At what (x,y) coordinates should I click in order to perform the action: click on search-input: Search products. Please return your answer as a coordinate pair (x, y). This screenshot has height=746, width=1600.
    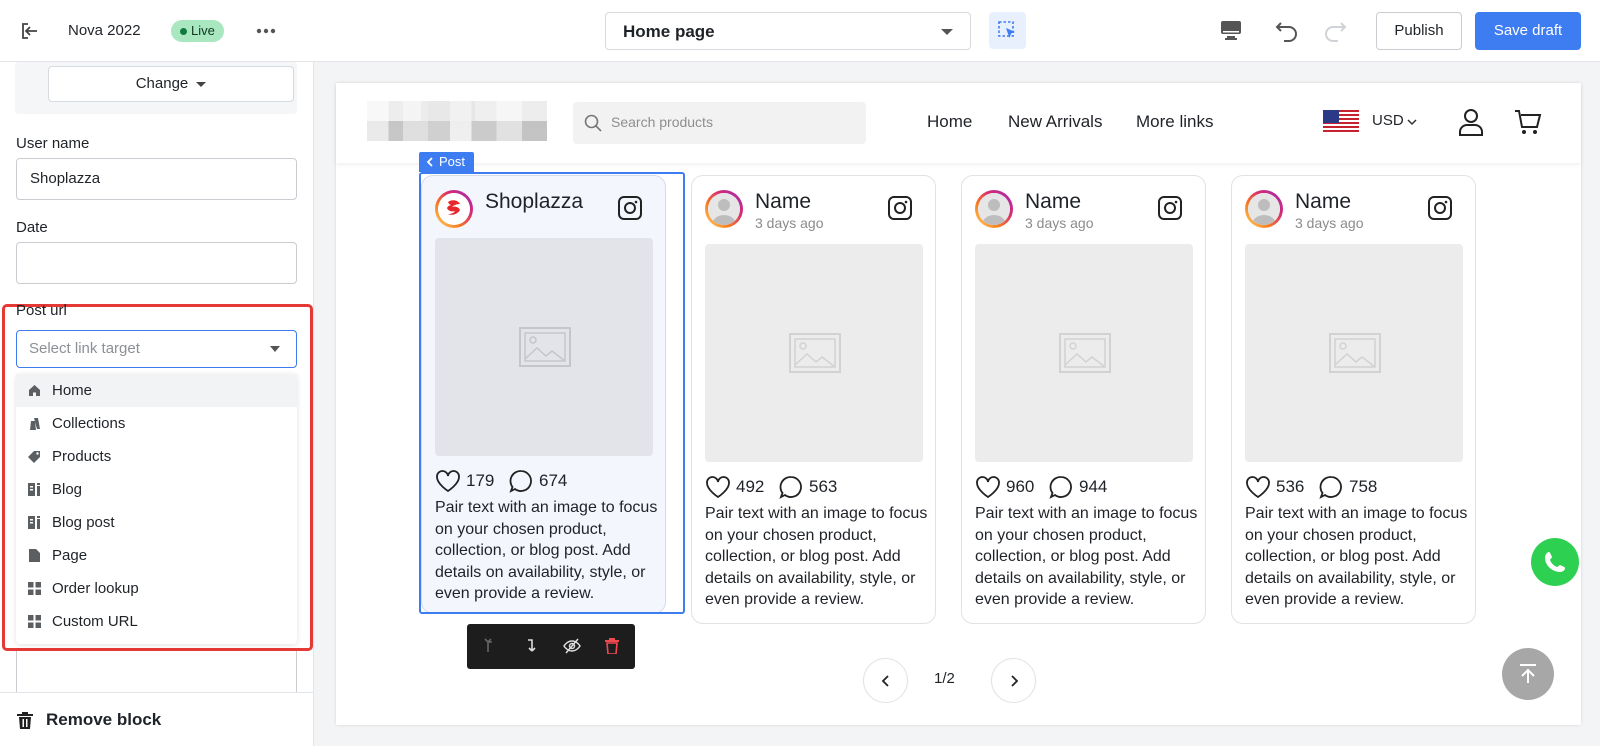
    Looking at the image, I should click on (719, 123).